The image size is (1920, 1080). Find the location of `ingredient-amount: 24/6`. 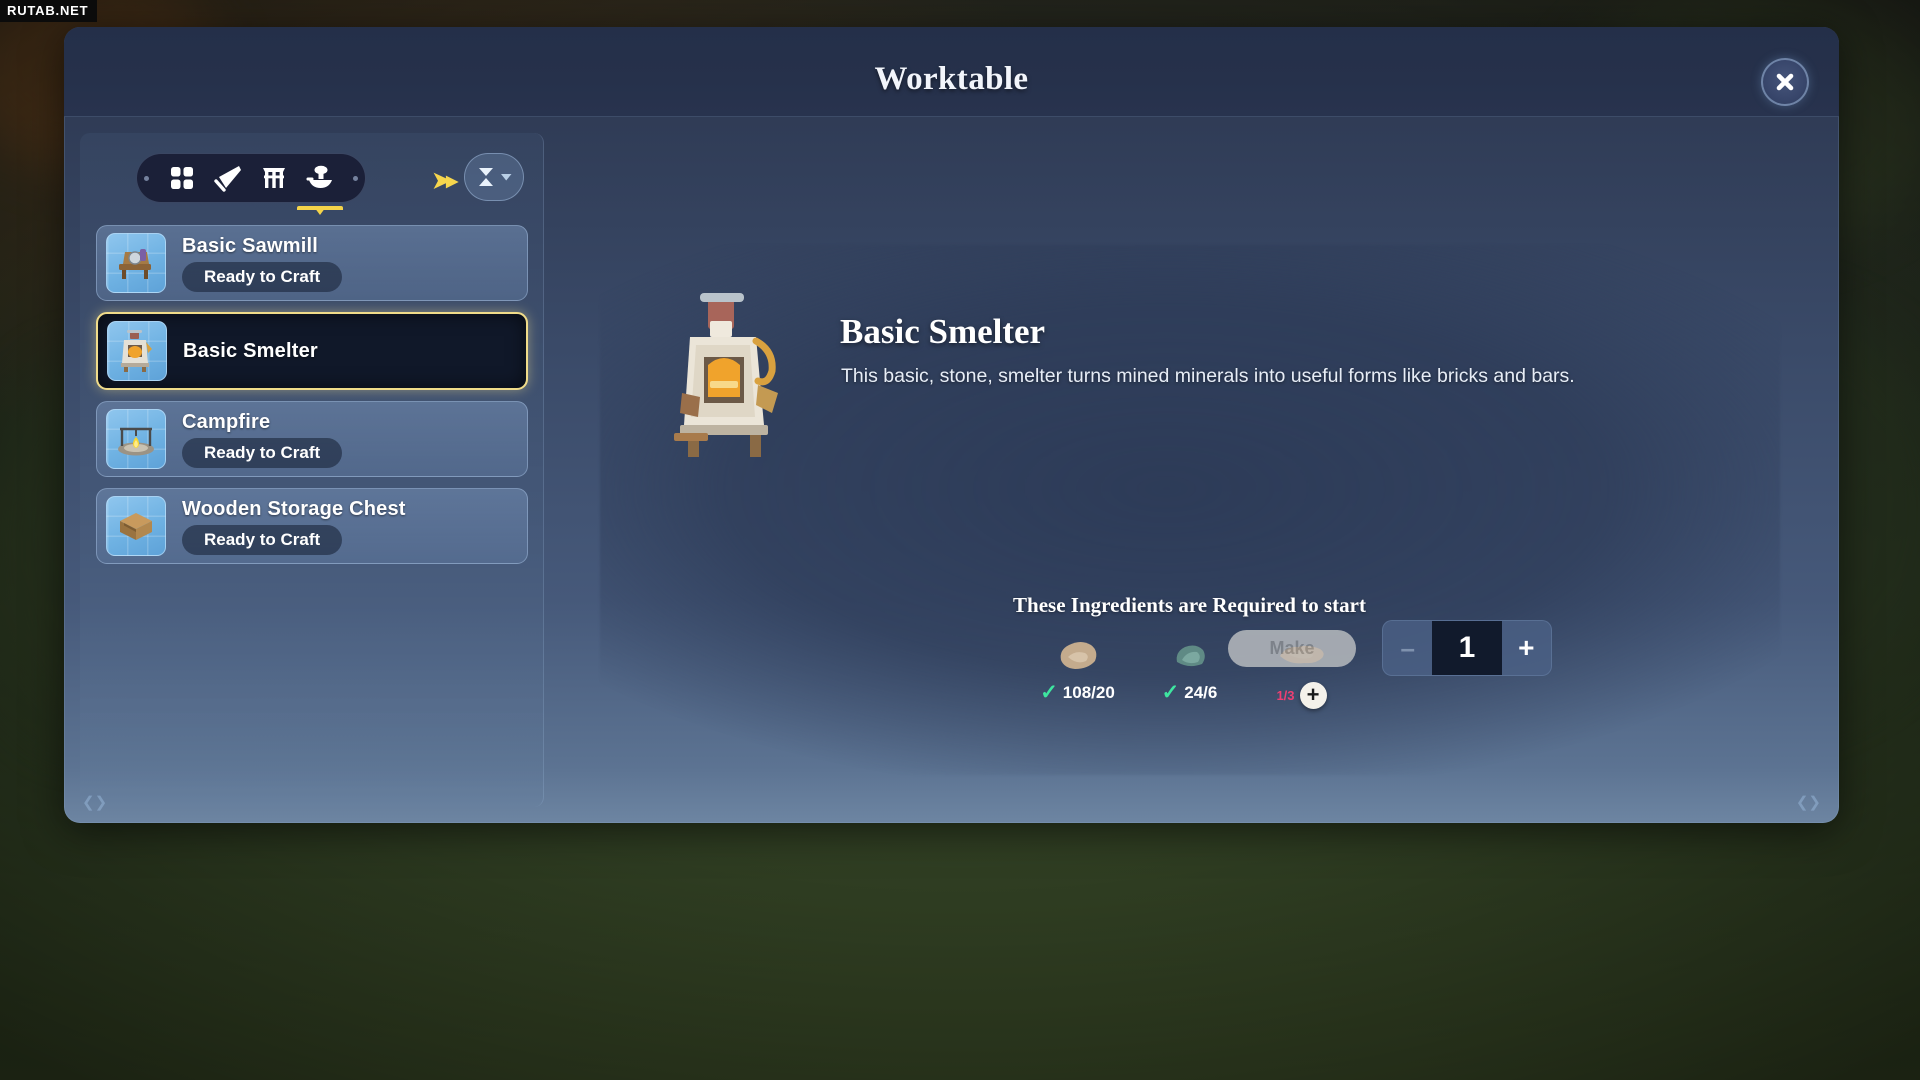

ingredient-amount: 24/6 is located at coordinates (1201, 692).